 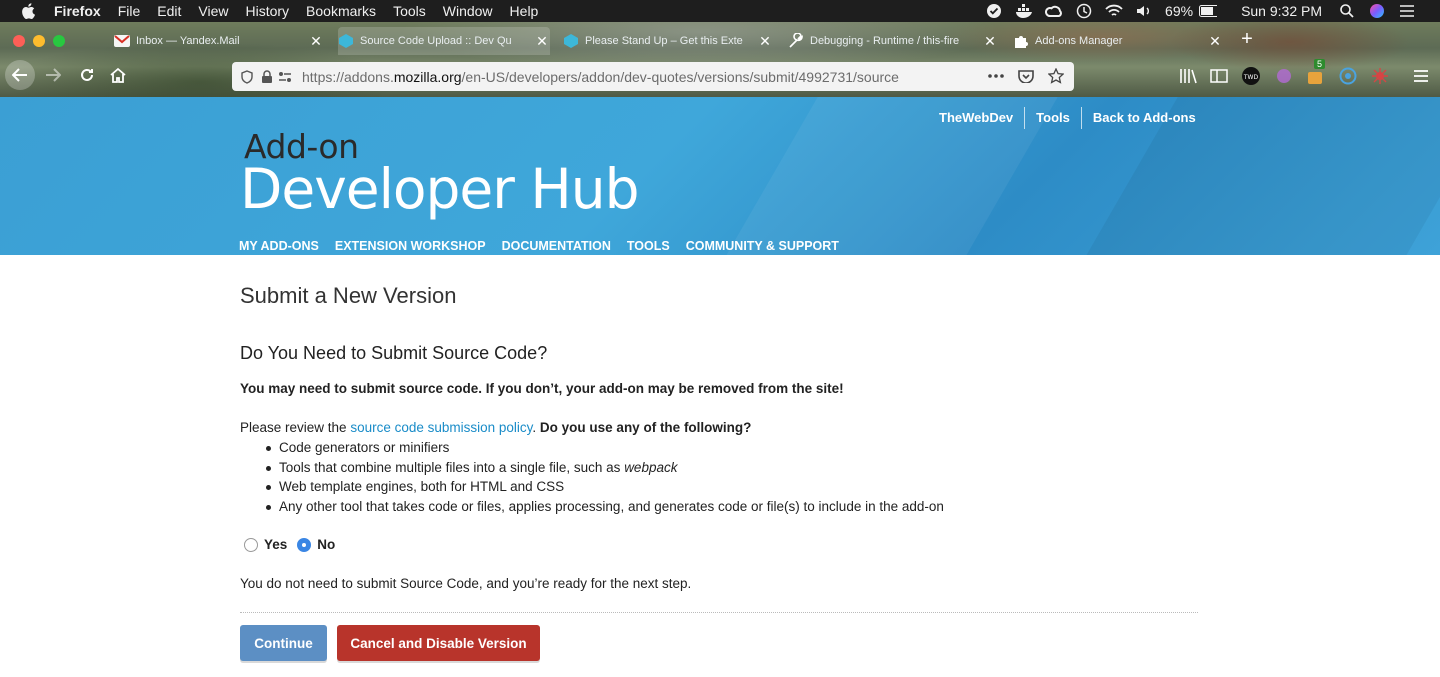 What do you see at coordinates (267, 77) in the screenshot?
I see `lock-icon` at bounding box center [267, 77].